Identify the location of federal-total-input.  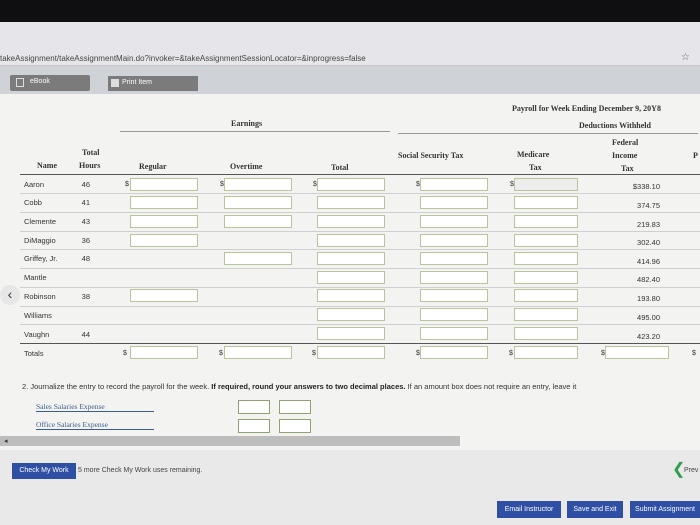
(637, 352).